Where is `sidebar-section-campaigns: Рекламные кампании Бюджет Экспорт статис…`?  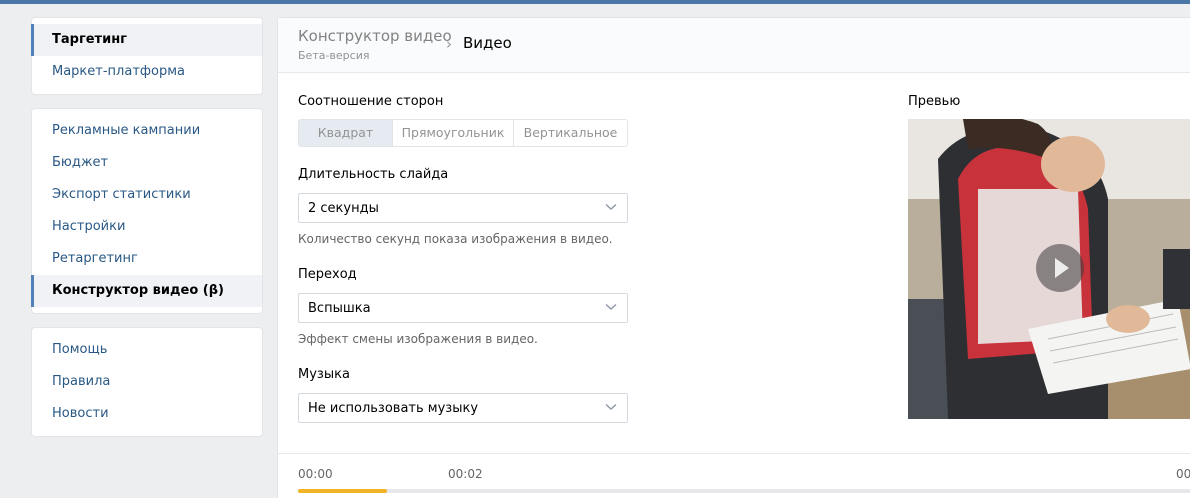
sidebar-section-campaigns: Рекламные кампании Бюджет Экспорт статис… is located at coordinates (147, 211).